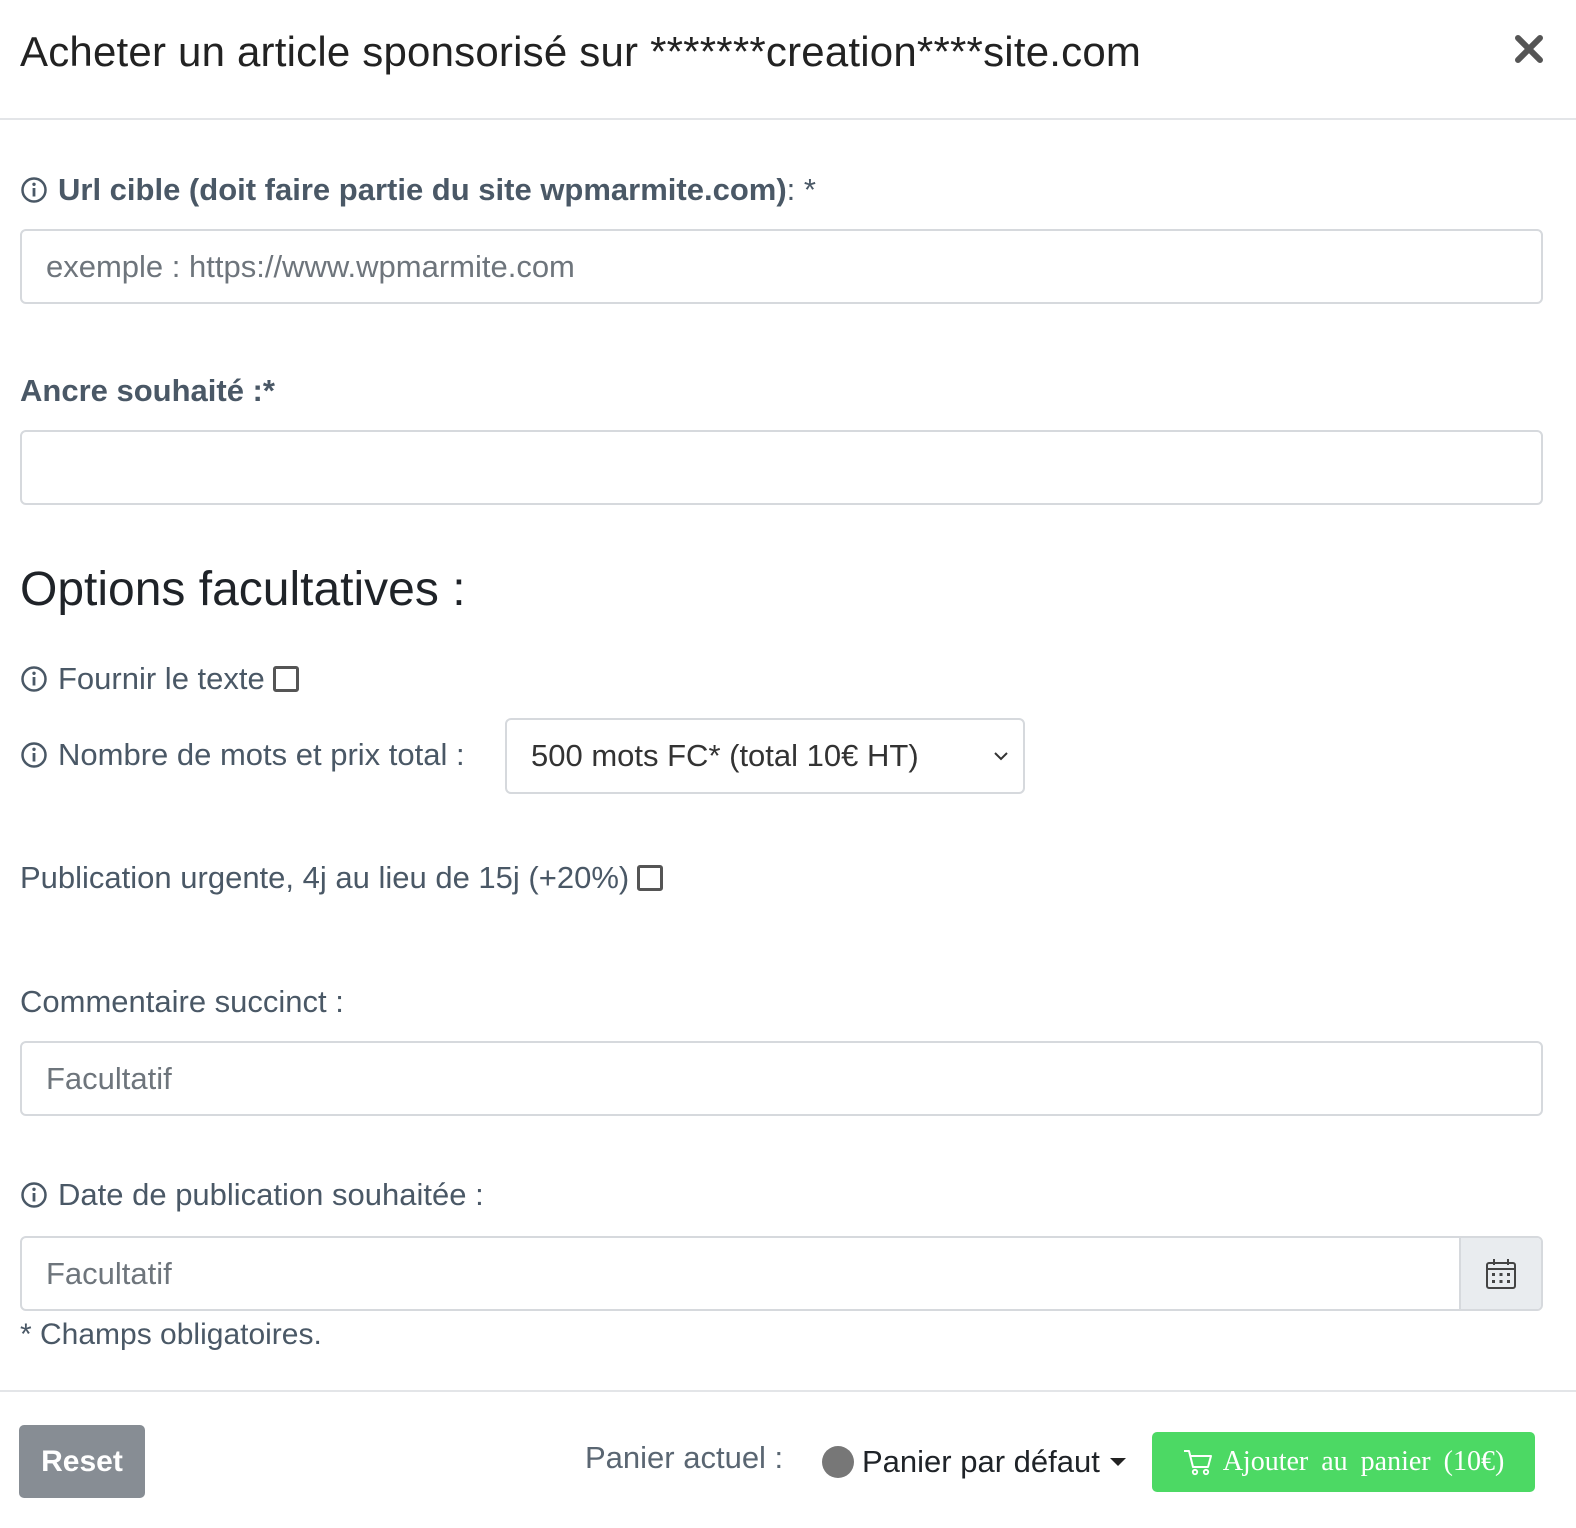 Image resolution: width=1576 pixels, height=1528 pixels. I want to click on word-count-row: Nombre de mots et prix total :, so click(242, 755).